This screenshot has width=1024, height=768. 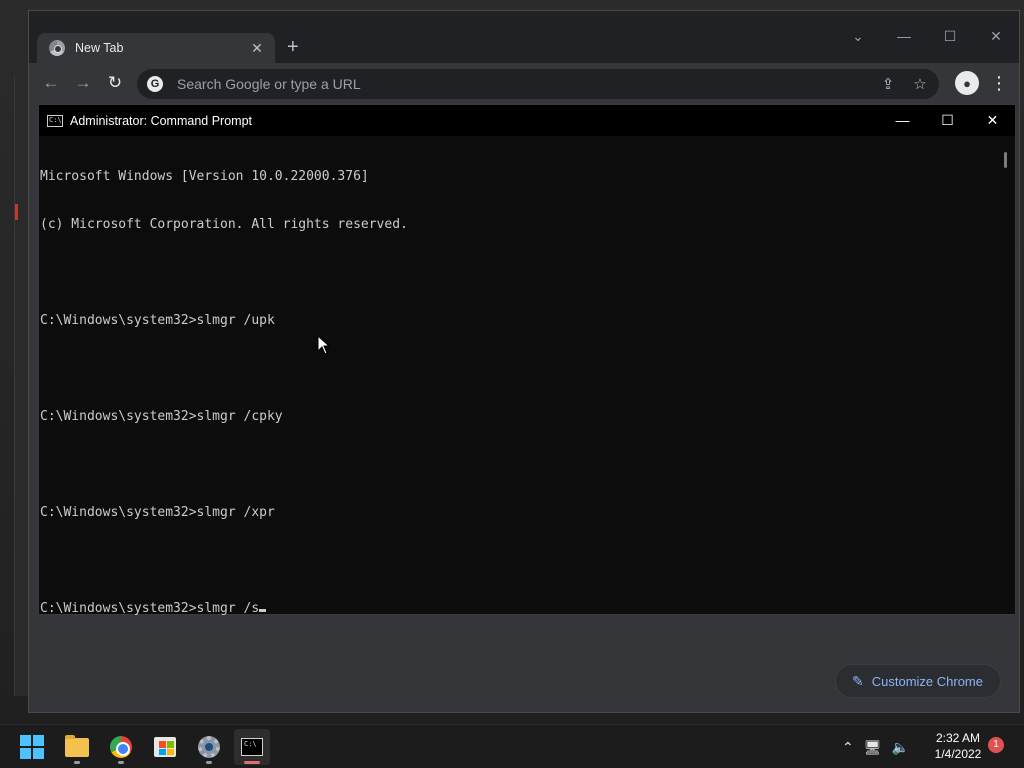 I want to click on profile-avatar-icon: ●, so click(x=967, y=83).